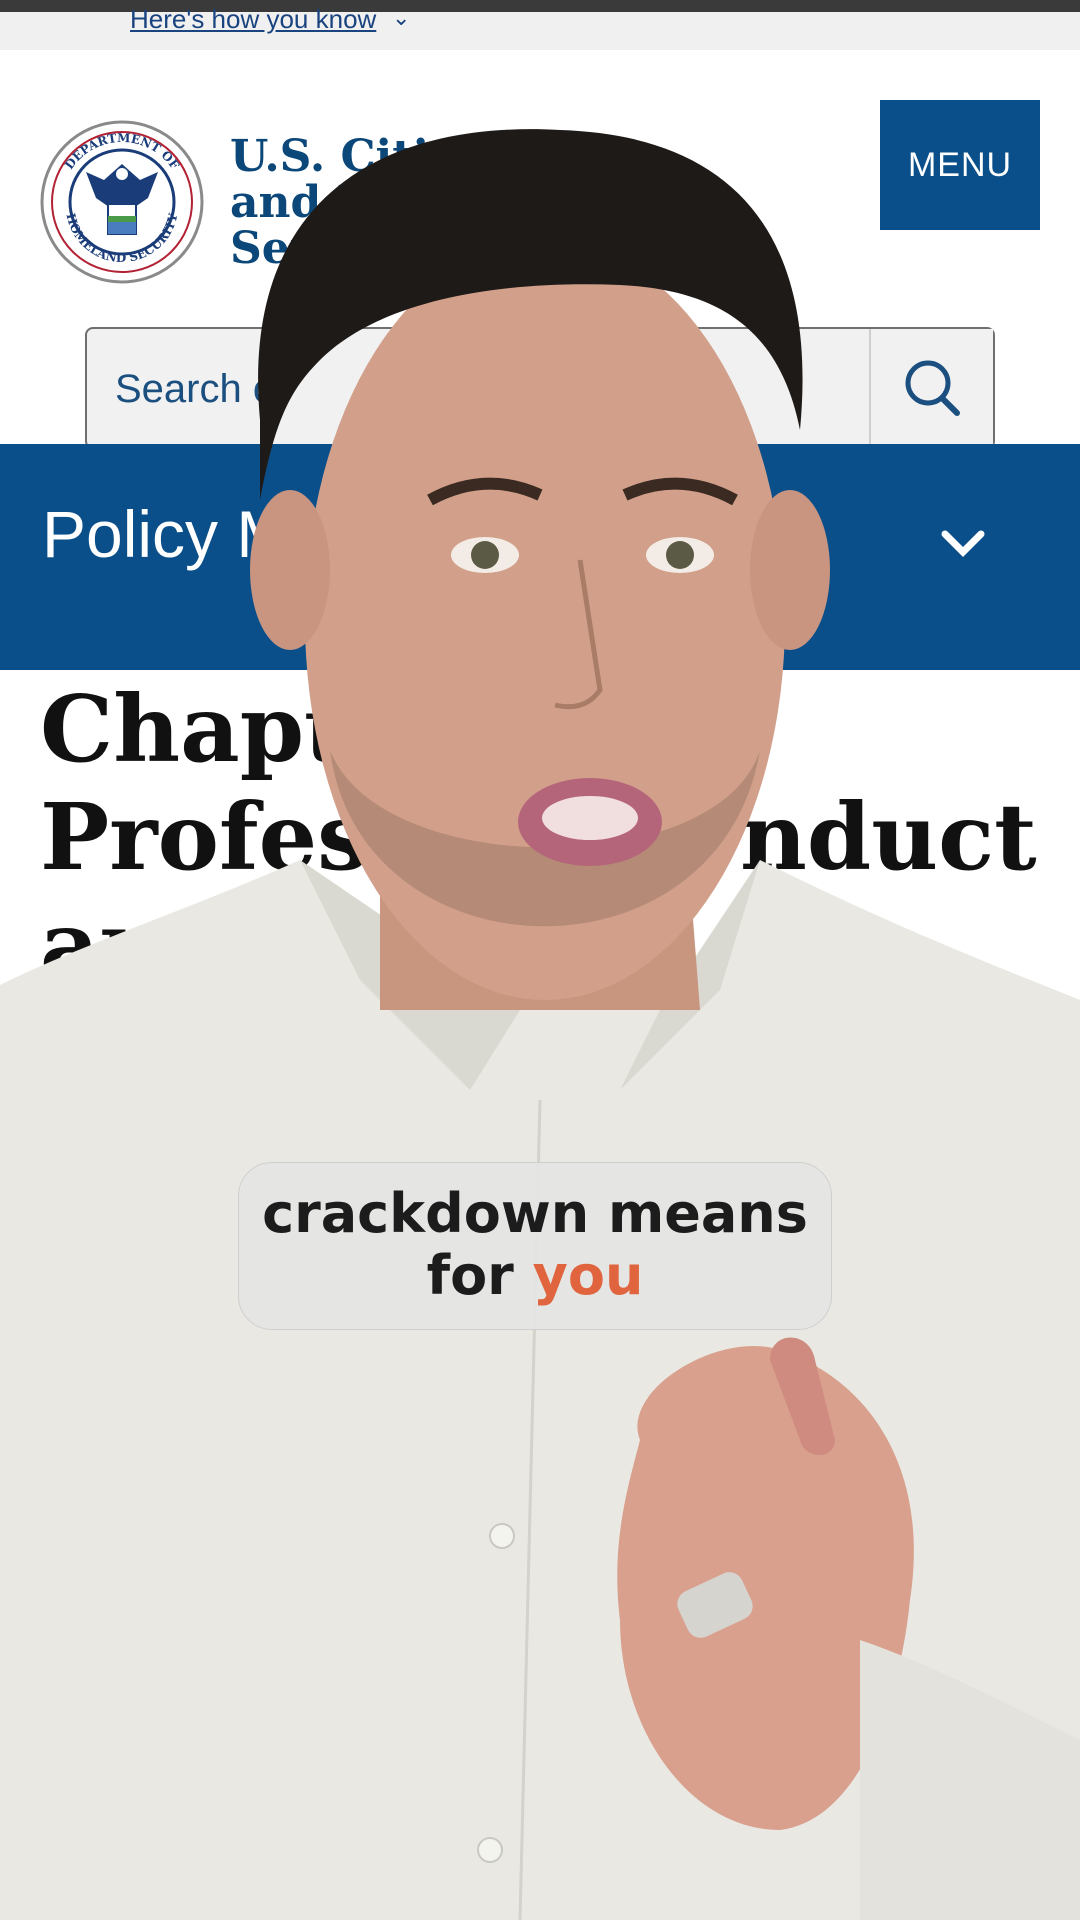  Describe the element at coordinates (470, 1275) in the screenshot. I see `caption-word-for: for` at that location.